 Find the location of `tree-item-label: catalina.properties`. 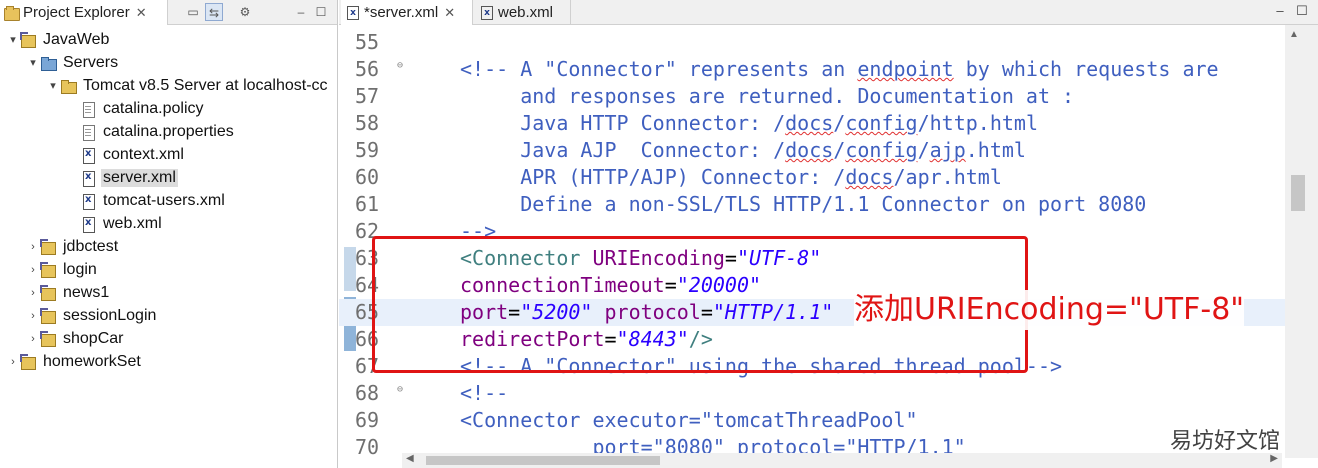

tree-item-label: catalina.properties is located at coordinates (168, 131).